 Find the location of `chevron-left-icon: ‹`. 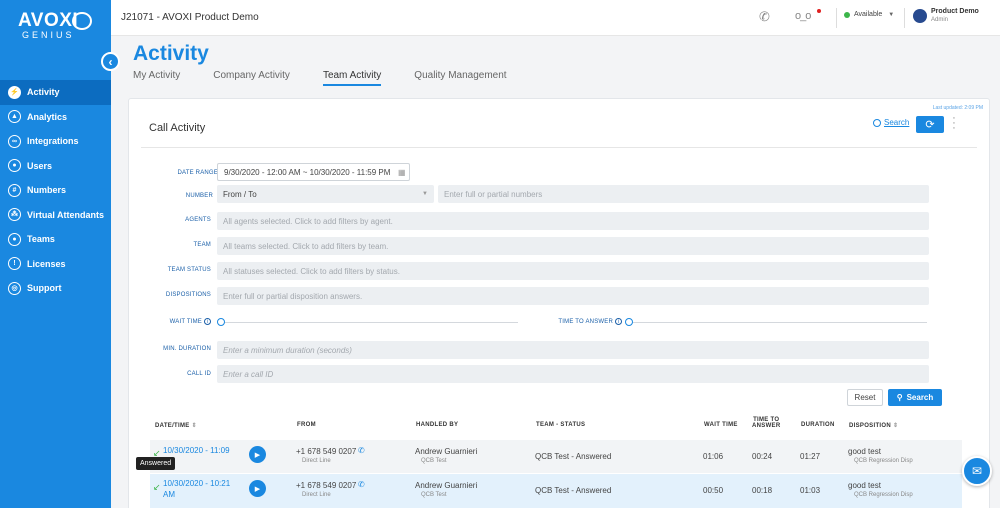

chevron-left-icon: ‹ is located at coordinates (110, 61).